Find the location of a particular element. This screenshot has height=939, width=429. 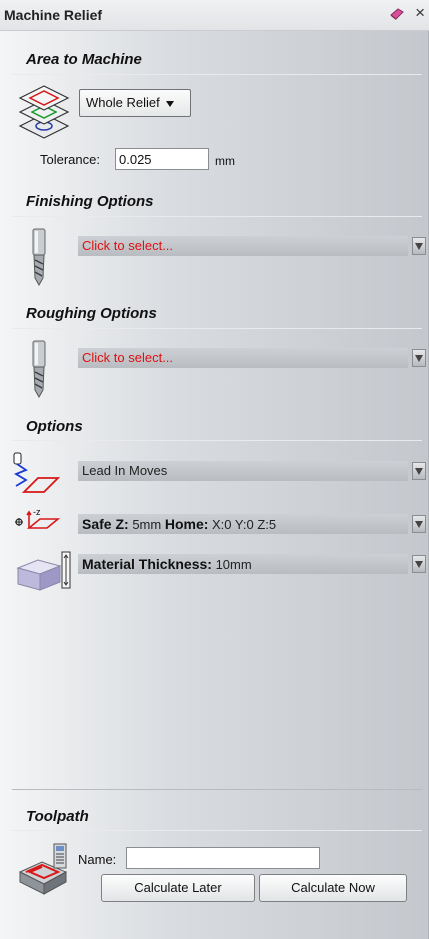

safe-z-value: 5mm is located at coordinates (147, 524).